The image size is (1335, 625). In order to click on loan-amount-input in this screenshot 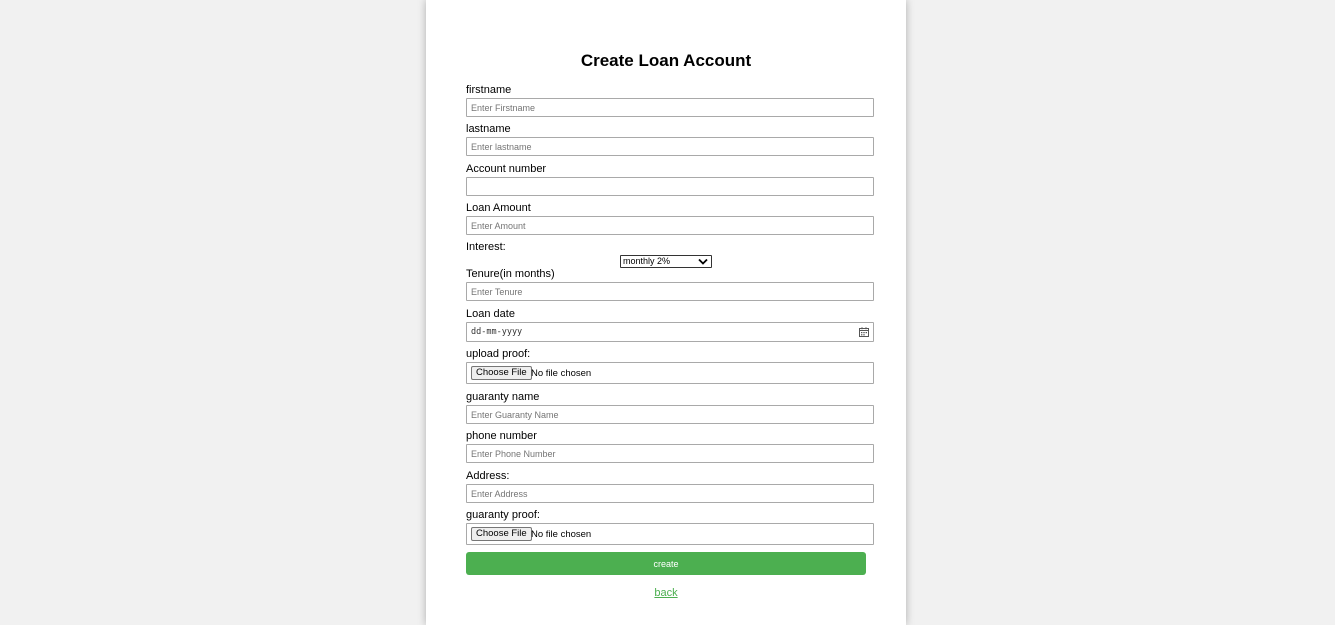, I will do `click(670, 225)`.